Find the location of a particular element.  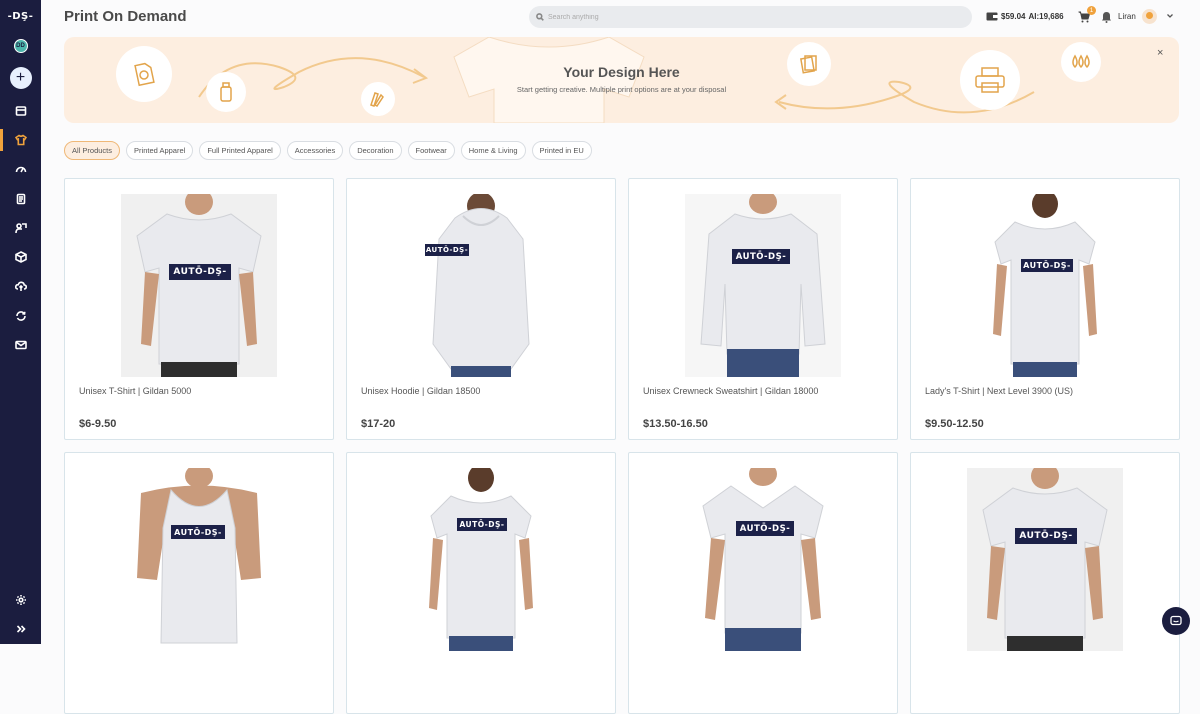

wallet-balance: $59.04 AI:19,686 is located at coordinates (1025, 16).